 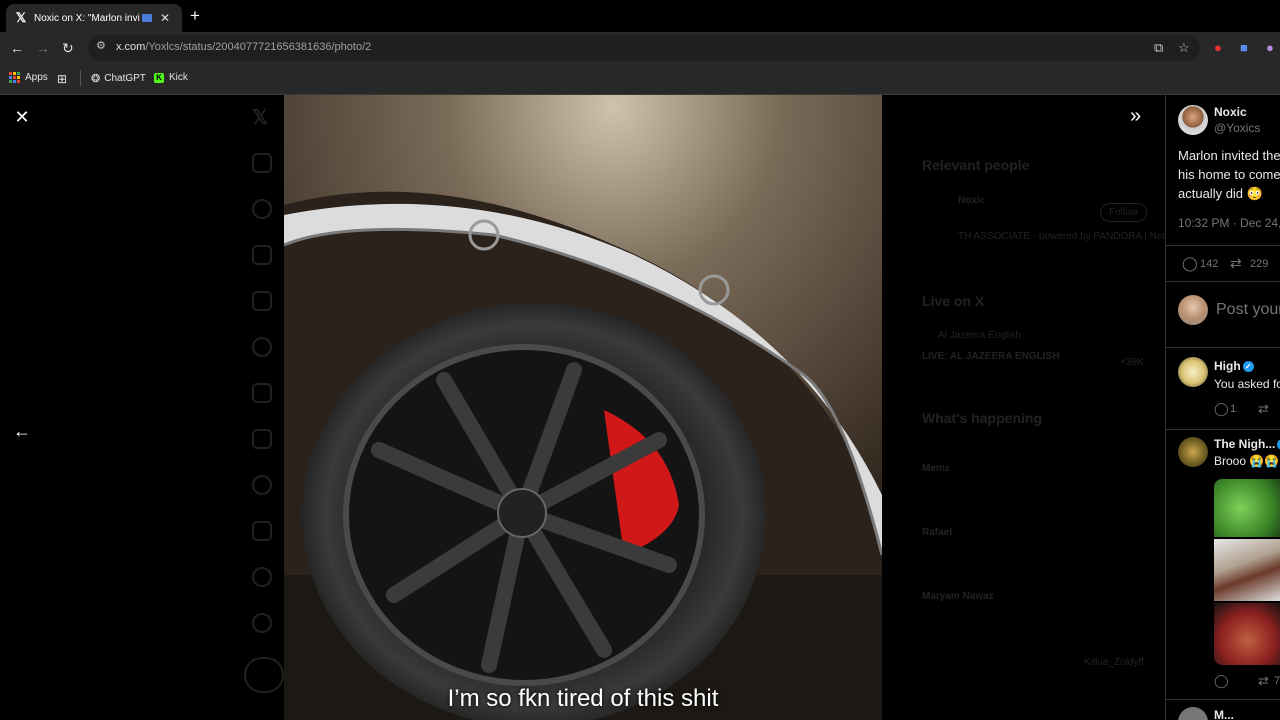 What do you see at coordinates (262, 209) in the screenshot?
I see `explore-icon` at bounding box center [262, 209].